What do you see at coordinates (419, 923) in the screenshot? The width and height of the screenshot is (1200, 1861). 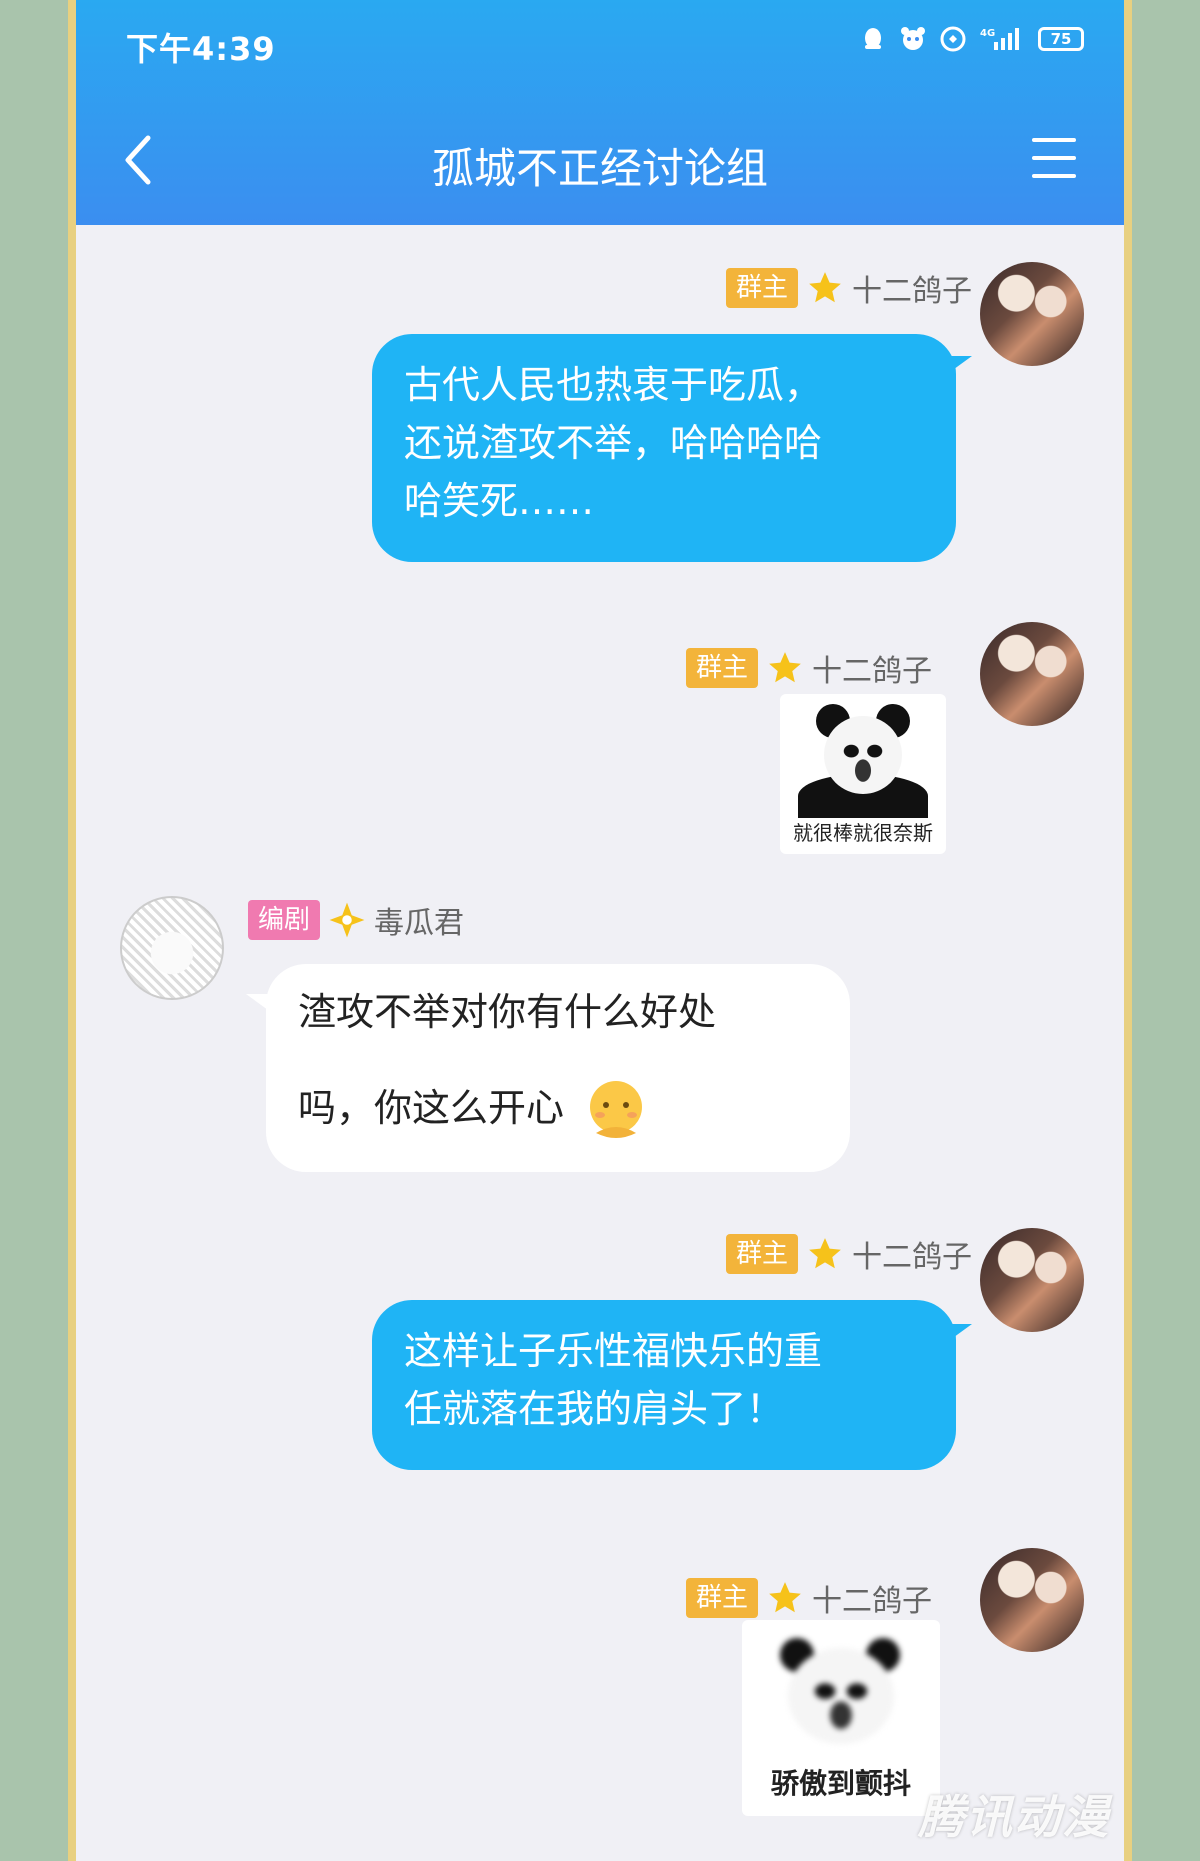 I see `sender-name: 毒瓜君` at bounding box center [419, 923].